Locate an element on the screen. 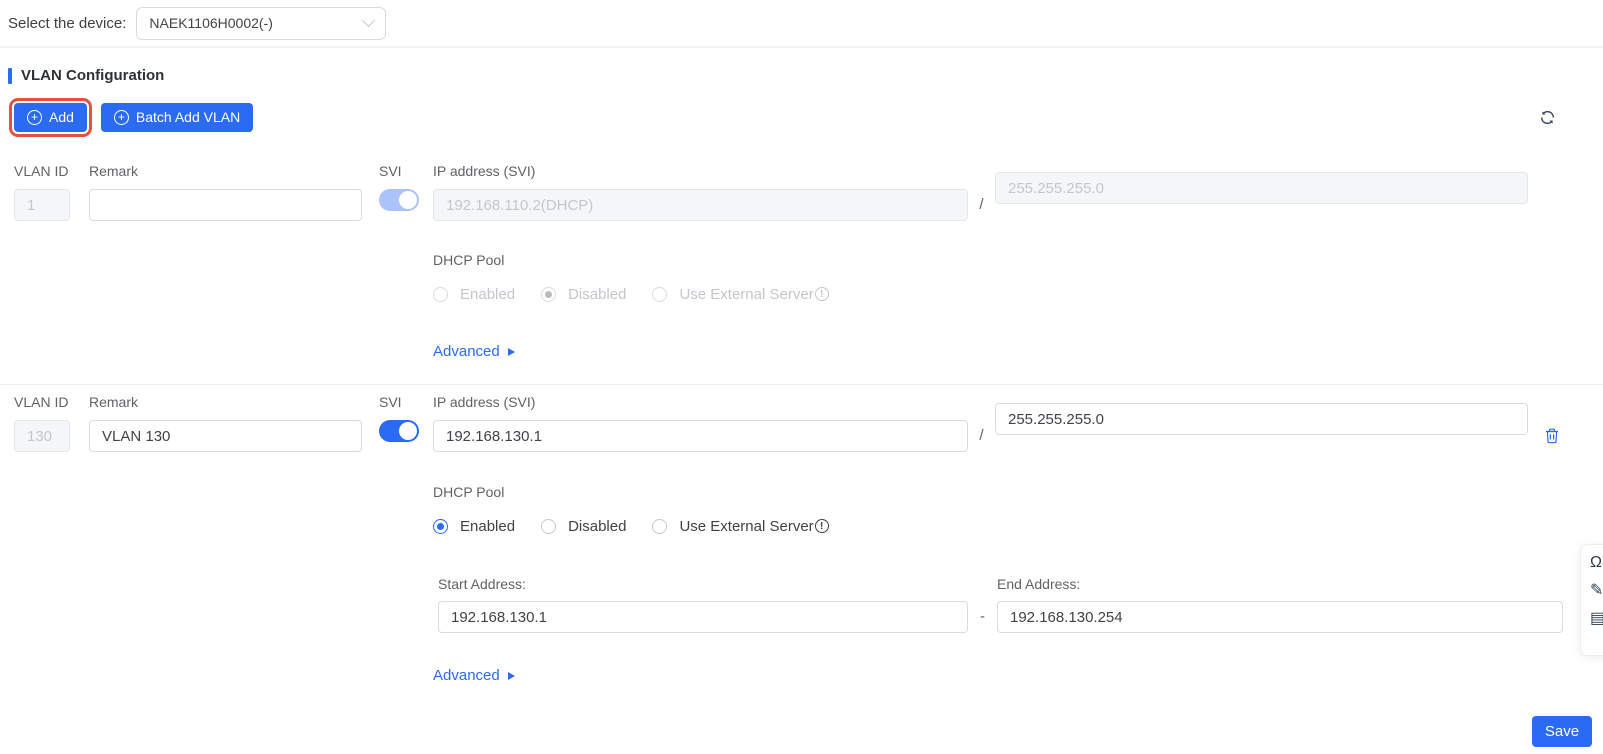 The height and width of the screenshot is (754, 1603). chevron-down-icon is located at coordinates (369, 20).